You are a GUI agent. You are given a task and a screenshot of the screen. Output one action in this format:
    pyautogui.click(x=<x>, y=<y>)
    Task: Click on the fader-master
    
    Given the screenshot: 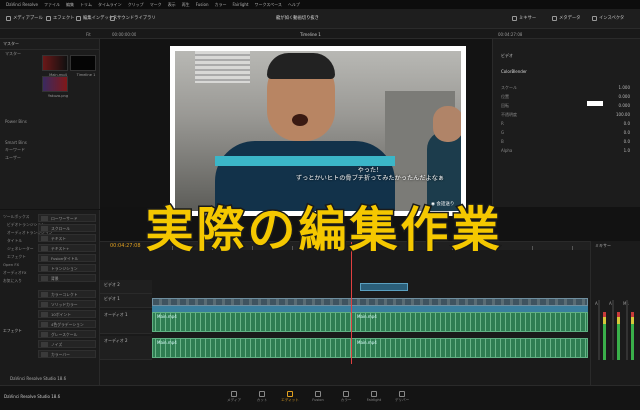 What is the action you would take?
    pyautogui.click(x=627, y=330)
    